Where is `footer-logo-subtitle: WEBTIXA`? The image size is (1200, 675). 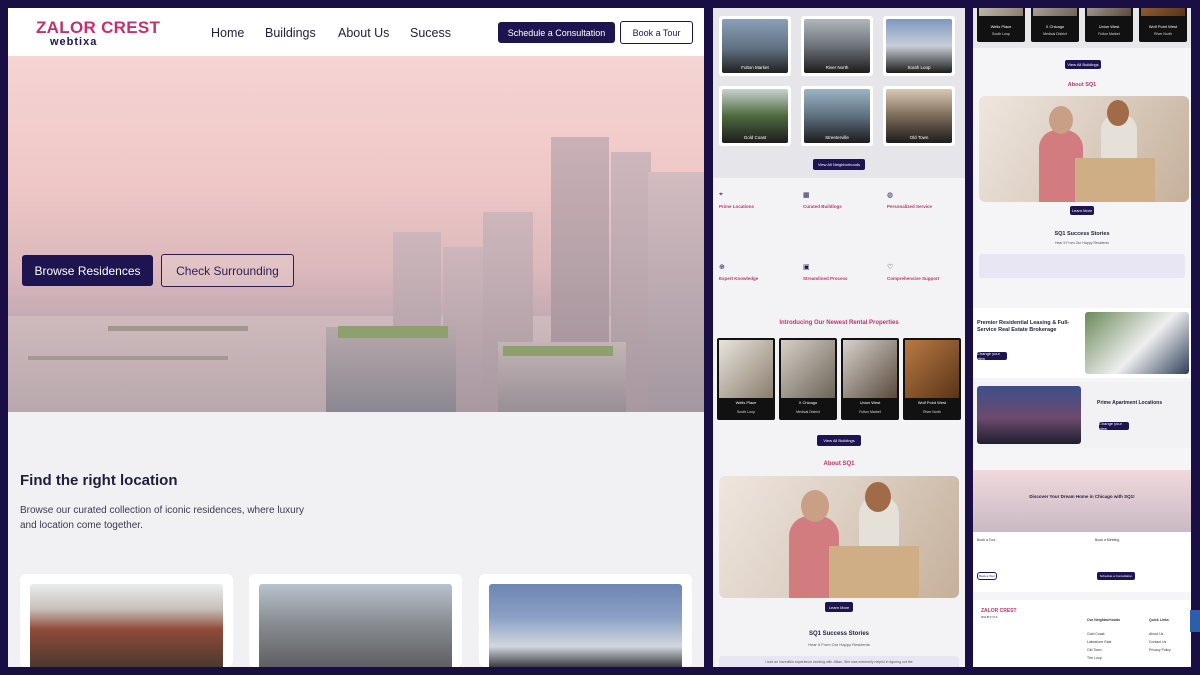 footer-logo-subtitle: WEBTIXA is located at coordinates (990, 617).